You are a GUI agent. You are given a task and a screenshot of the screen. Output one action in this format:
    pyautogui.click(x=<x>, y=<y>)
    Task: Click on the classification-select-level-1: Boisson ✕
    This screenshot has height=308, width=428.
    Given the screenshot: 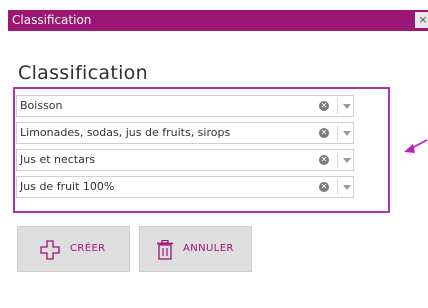 What is the action you would take?
    pyautogui.click(x=185, y=106)
    